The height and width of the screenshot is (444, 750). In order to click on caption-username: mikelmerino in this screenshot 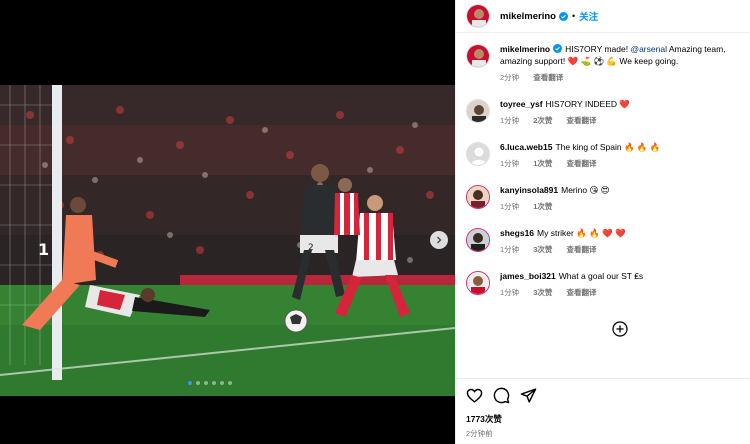, I will do `click(525, 49)`.